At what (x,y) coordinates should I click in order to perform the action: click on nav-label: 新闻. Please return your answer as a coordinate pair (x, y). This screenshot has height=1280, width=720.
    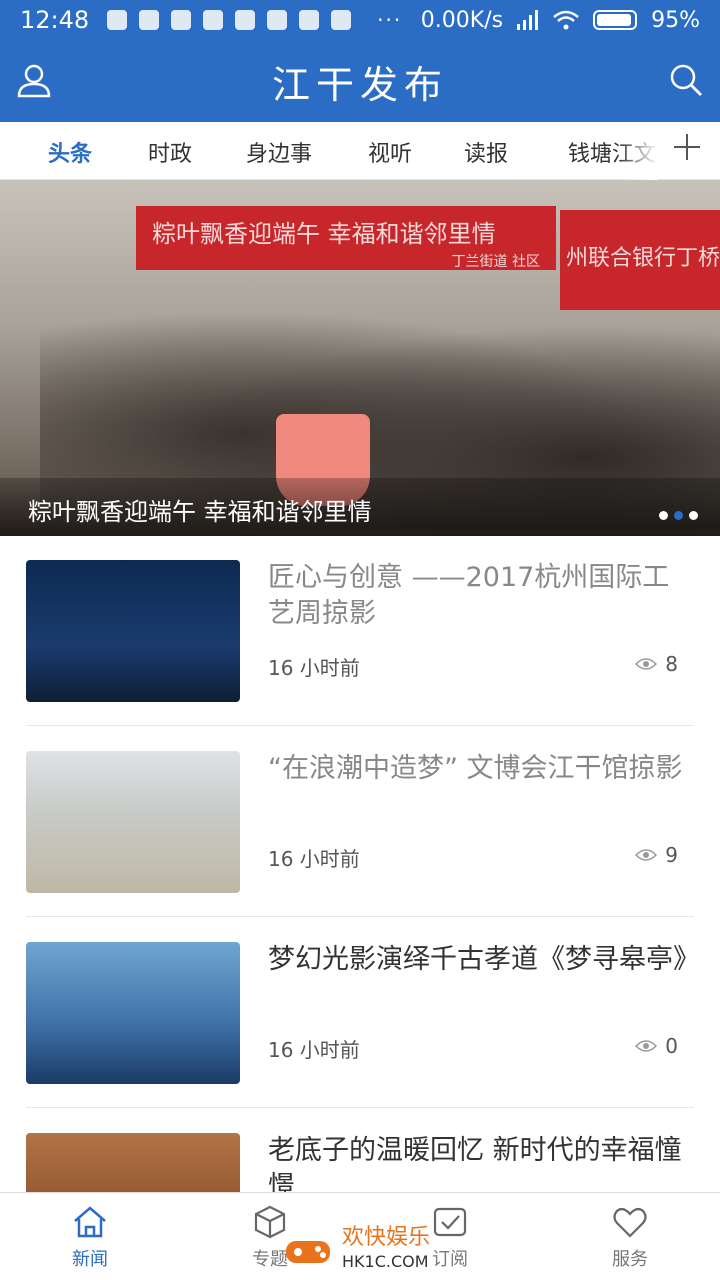
    Looking at the image, I should click on (90, 1259).